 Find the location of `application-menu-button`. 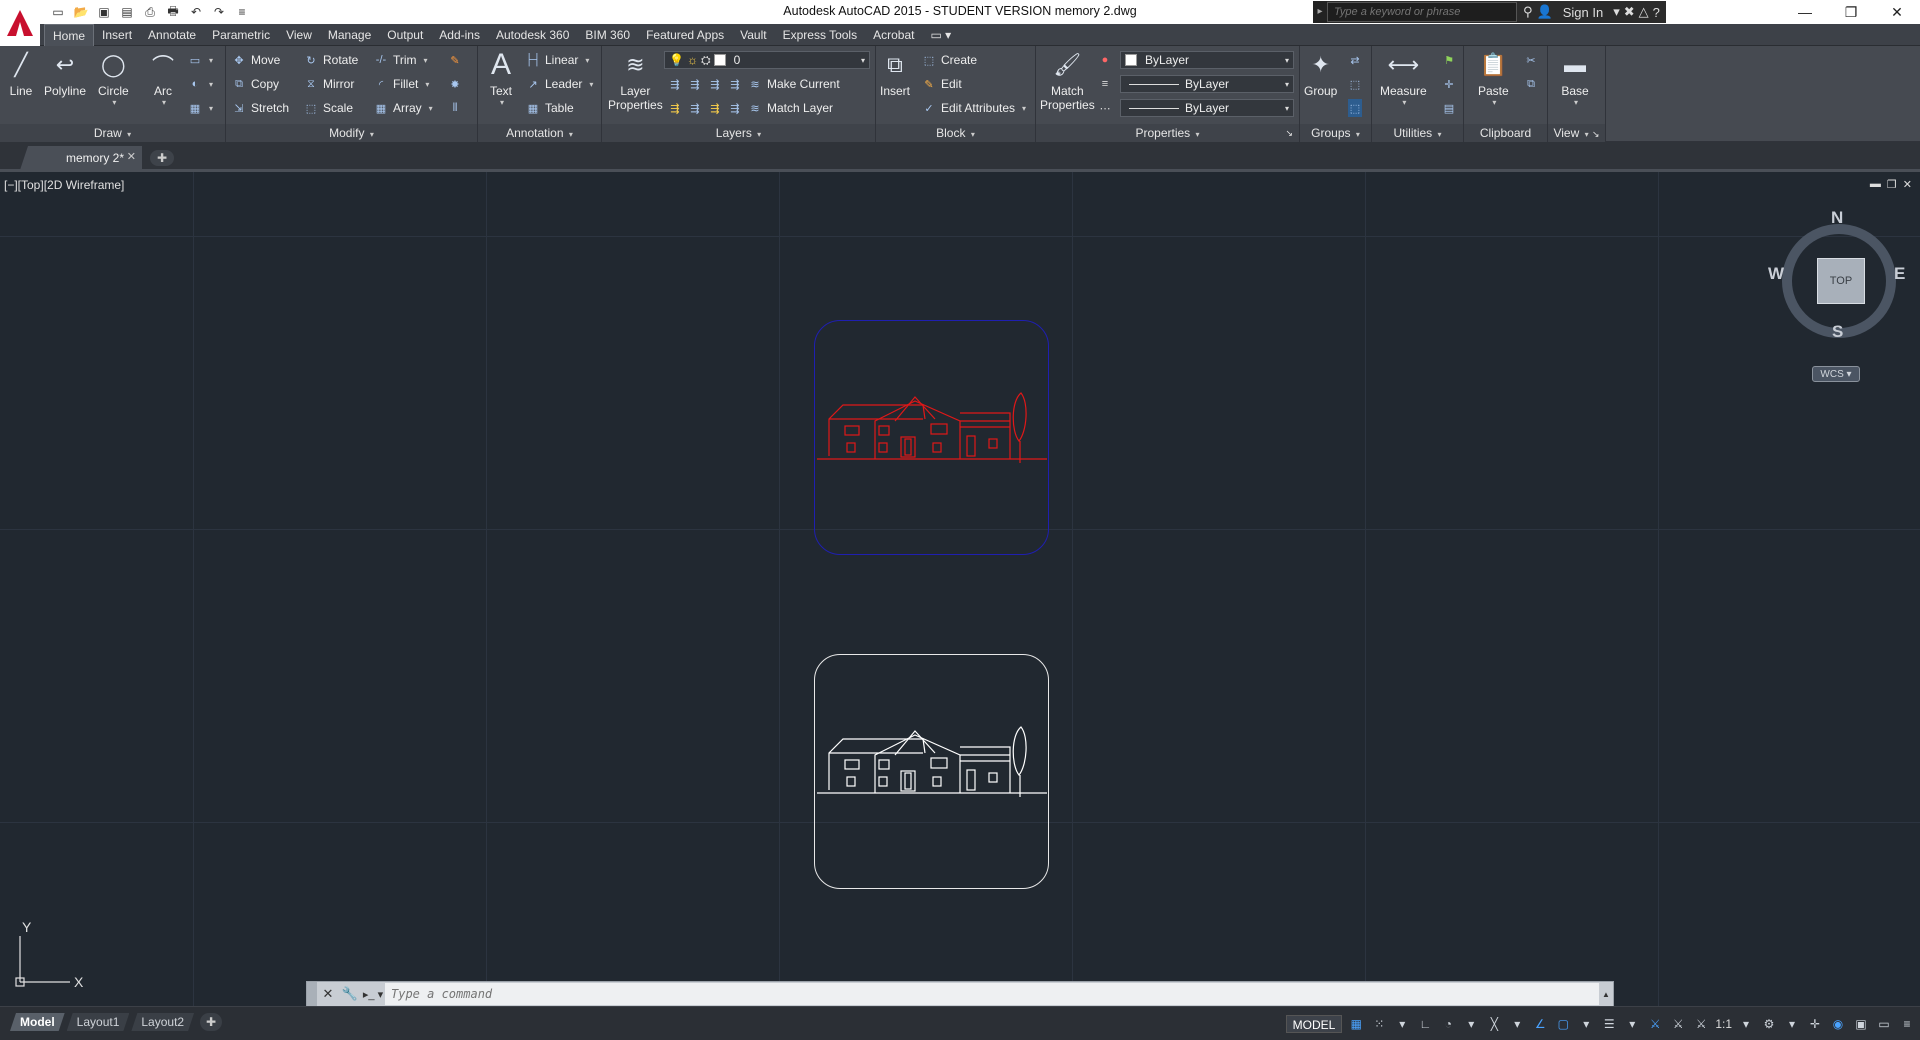

application-menu-button is located at coordinates (20, 23).